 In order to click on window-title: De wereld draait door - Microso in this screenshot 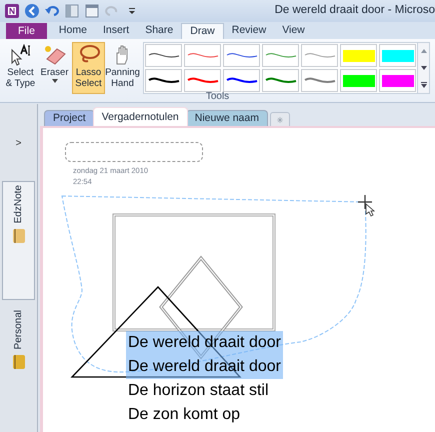, I will do `click(354, 10)`.